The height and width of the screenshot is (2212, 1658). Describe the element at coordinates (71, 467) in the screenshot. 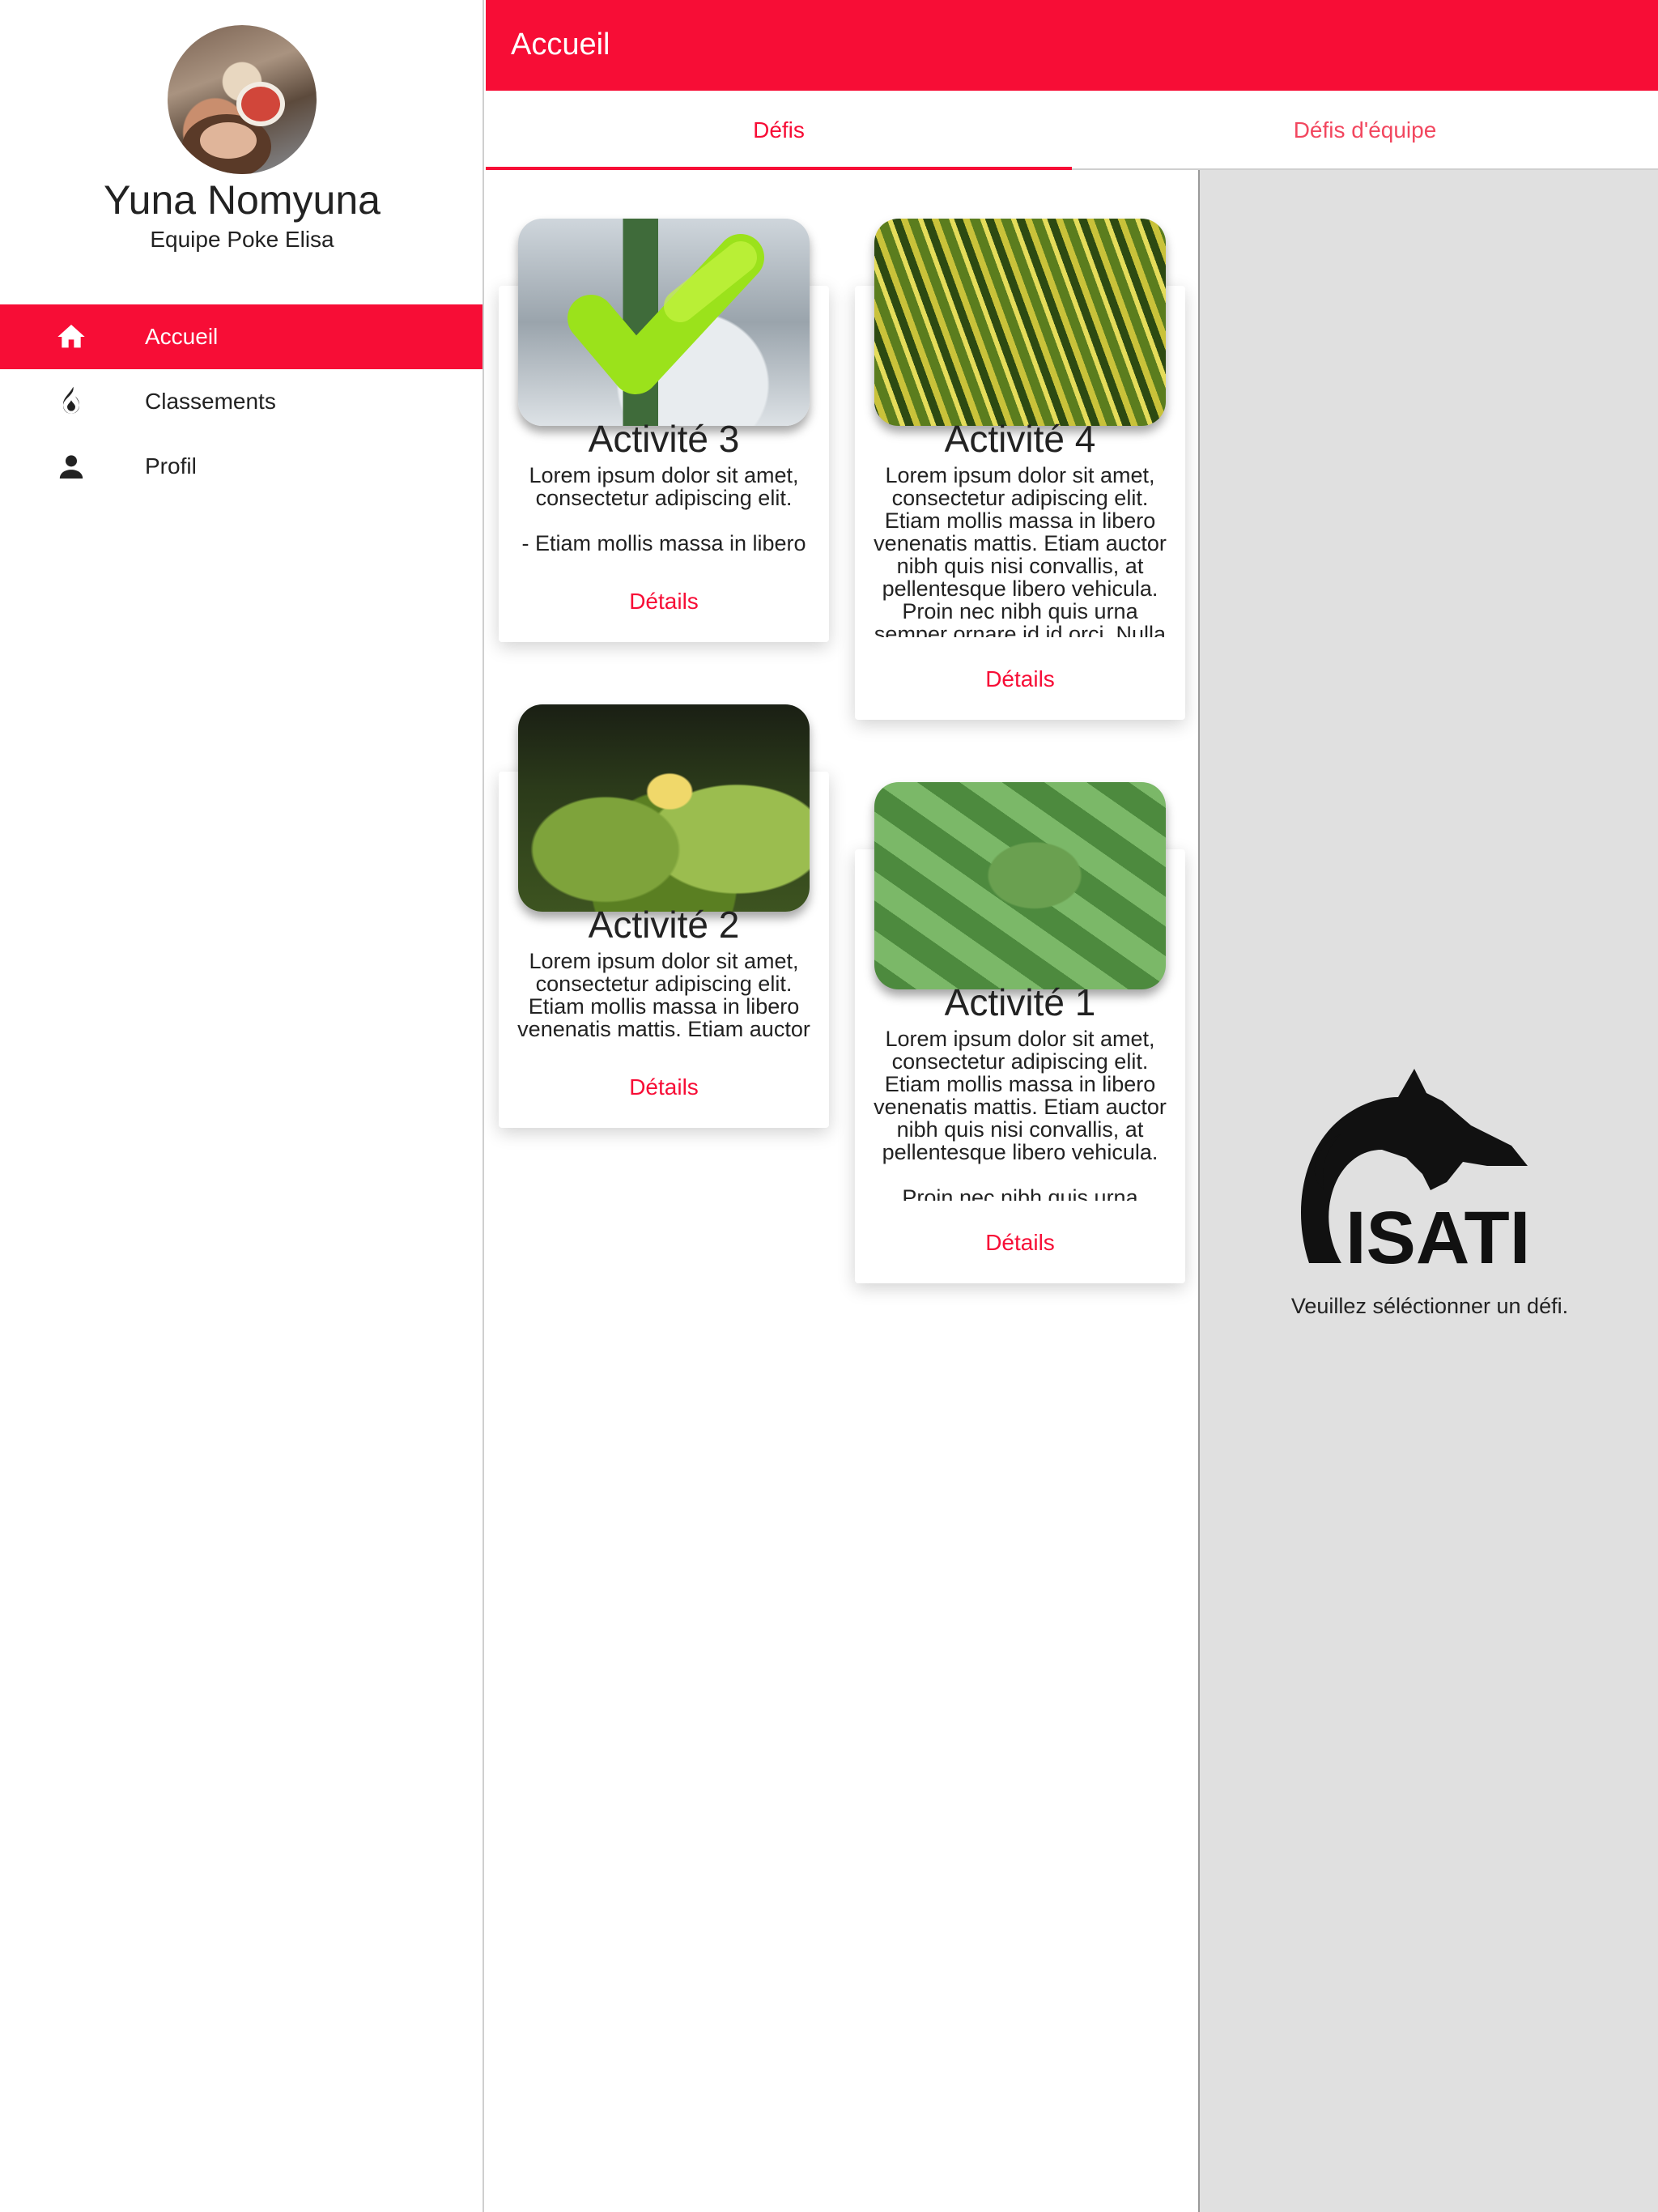

I see `person-icon` at that location.